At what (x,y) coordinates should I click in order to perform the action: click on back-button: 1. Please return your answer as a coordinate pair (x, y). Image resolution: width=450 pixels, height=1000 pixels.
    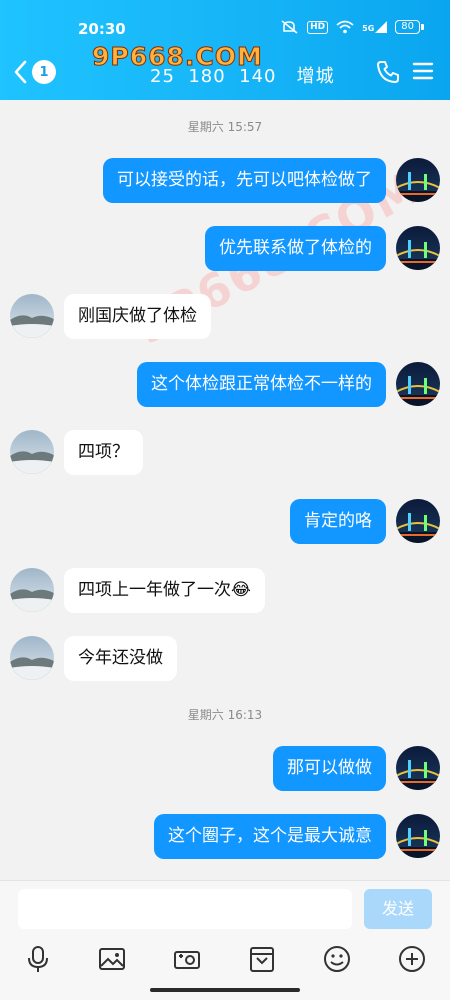
    Looking at the image, I should click on (36, 72).